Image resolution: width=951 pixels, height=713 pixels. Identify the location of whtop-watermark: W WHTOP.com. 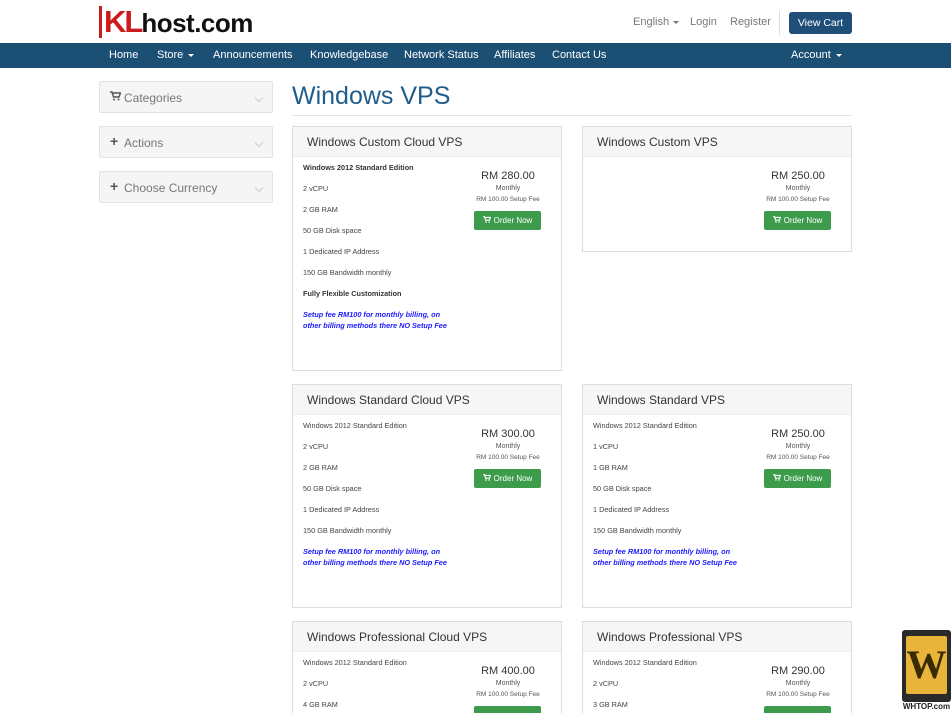
(926, 671).